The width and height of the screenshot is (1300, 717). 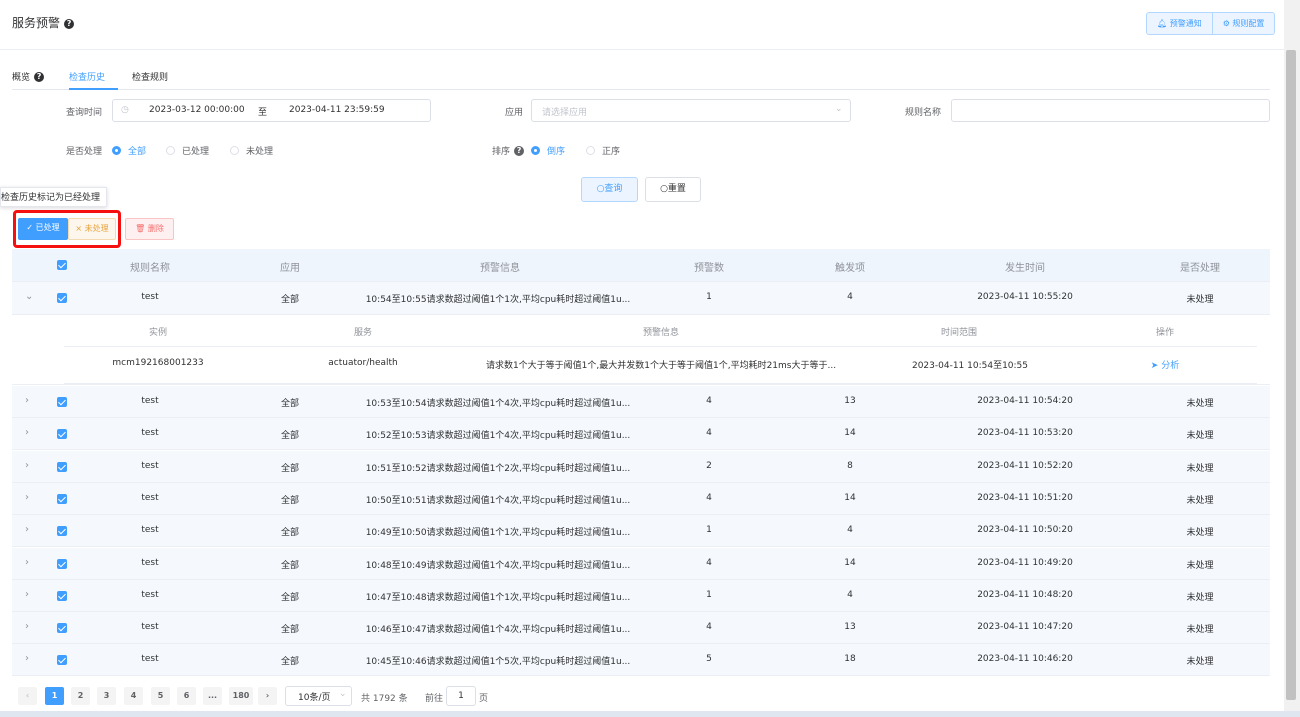 What do you see at coordinates (673, 189) in the screenshot?
I see `reset-button: ○重置` at bounding box center [673, 189].